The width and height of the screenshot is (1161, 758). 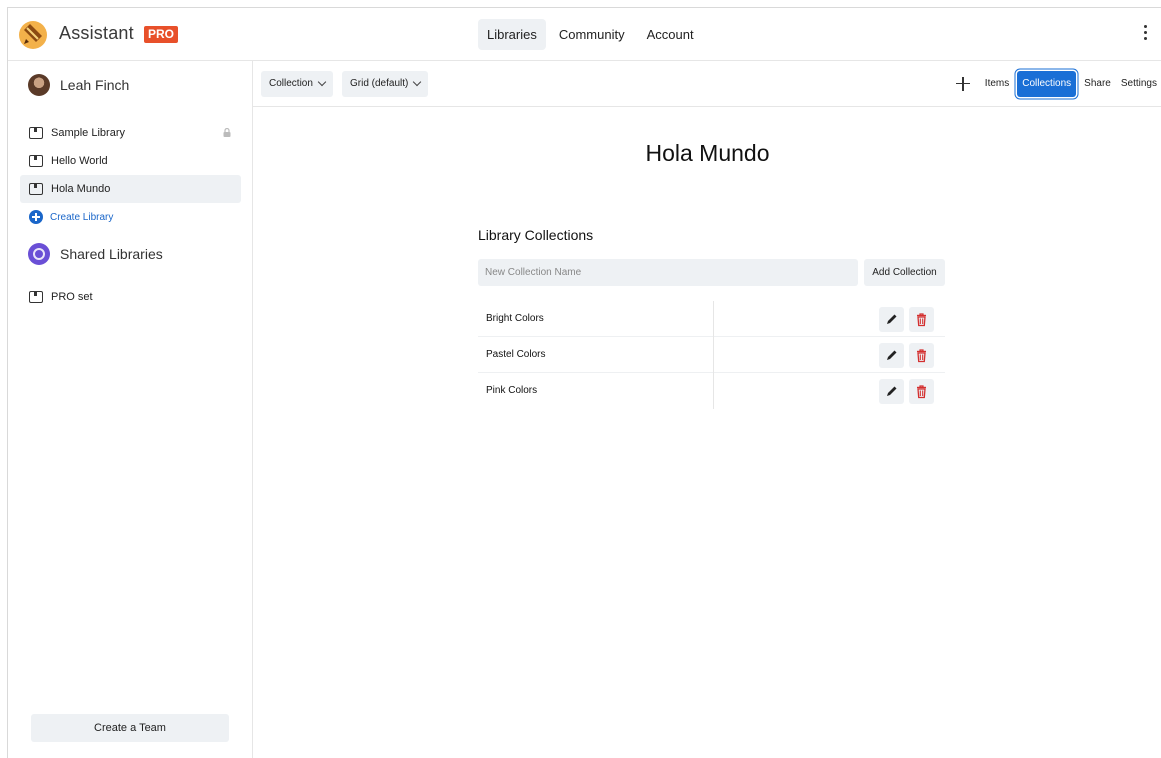 What do you see at coordinates (904, 272) in the screenshot?
I see `add-collection-button: Add Collection` at bounding box center [904, 272].